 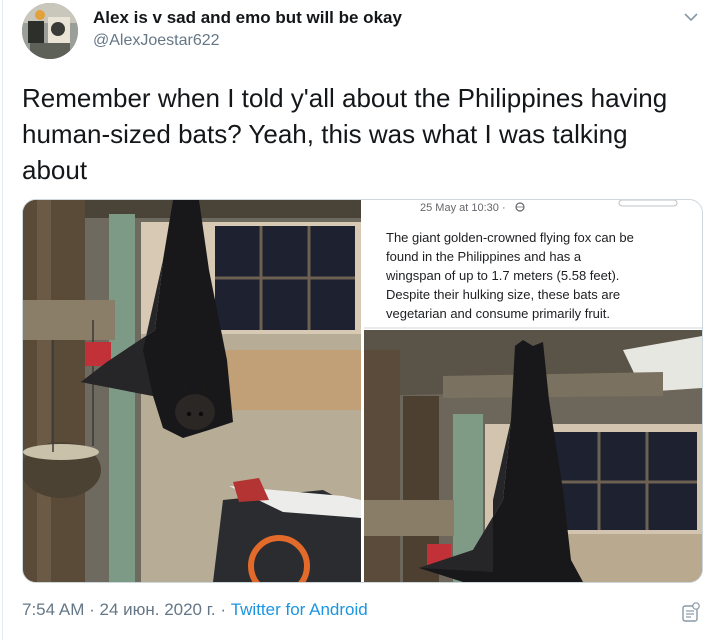 I want to click on analytics-icon, so click(x=691, y=612).